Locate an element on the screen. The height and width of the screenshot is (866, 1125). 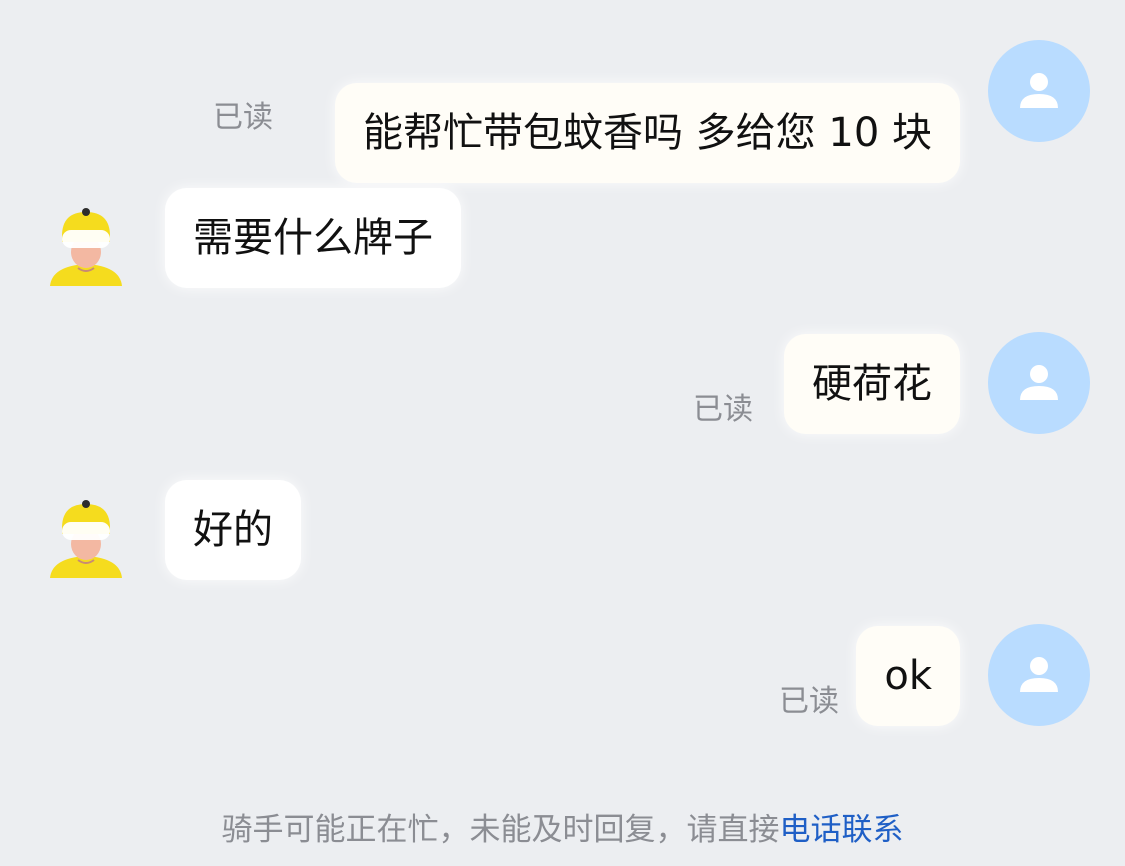
message-bubble-outgoing: 能帮忙带包蚊香吗 多给您 10 块 is located at coordinates (647, 133).